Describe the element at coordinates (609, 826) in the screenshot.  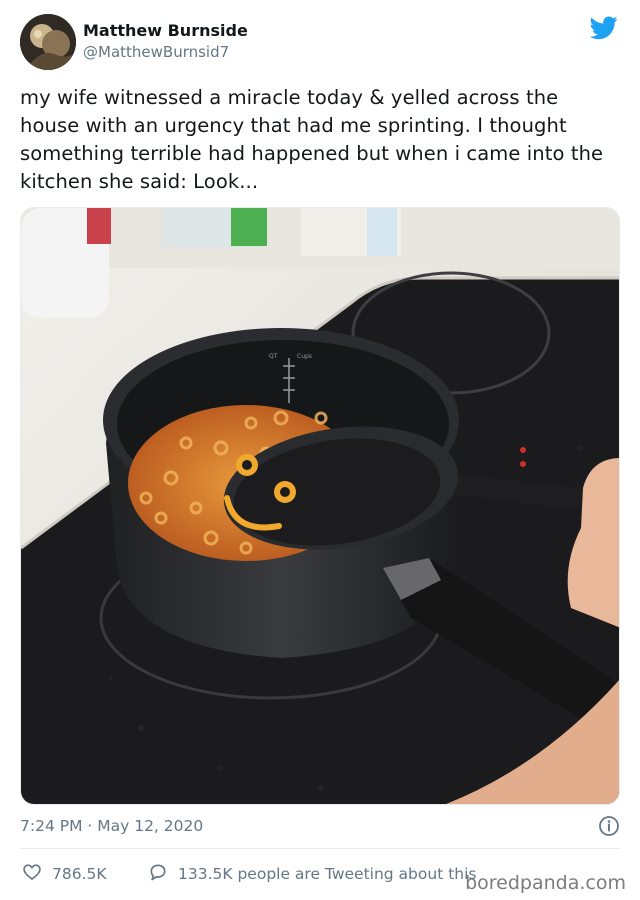
I see `info-icon` at that location.